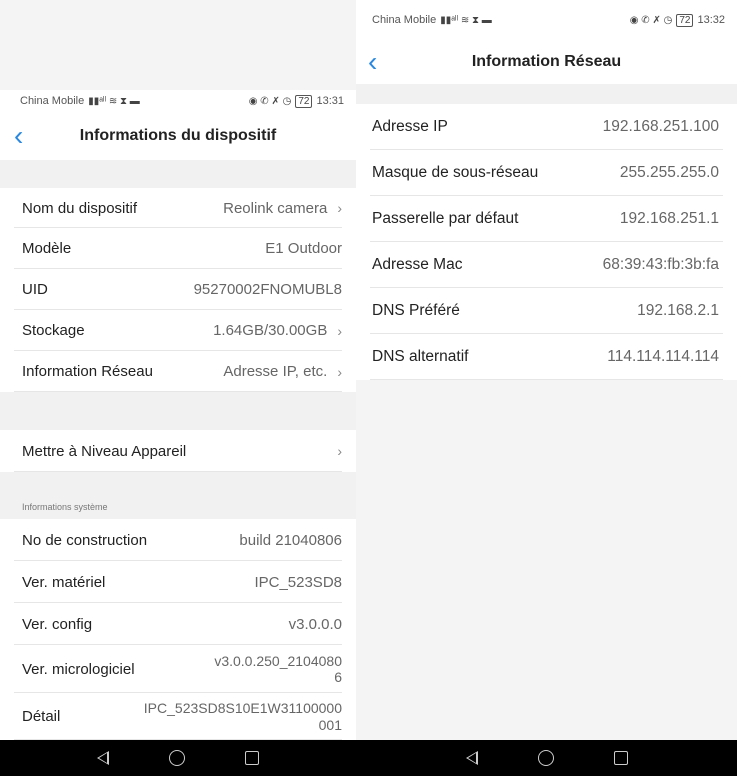 The image size is (737, 776). What do you see at coordinates (87, 371) in the screenshot?
I see `row-label: Information Réseau` at bounding box center [87, 371].